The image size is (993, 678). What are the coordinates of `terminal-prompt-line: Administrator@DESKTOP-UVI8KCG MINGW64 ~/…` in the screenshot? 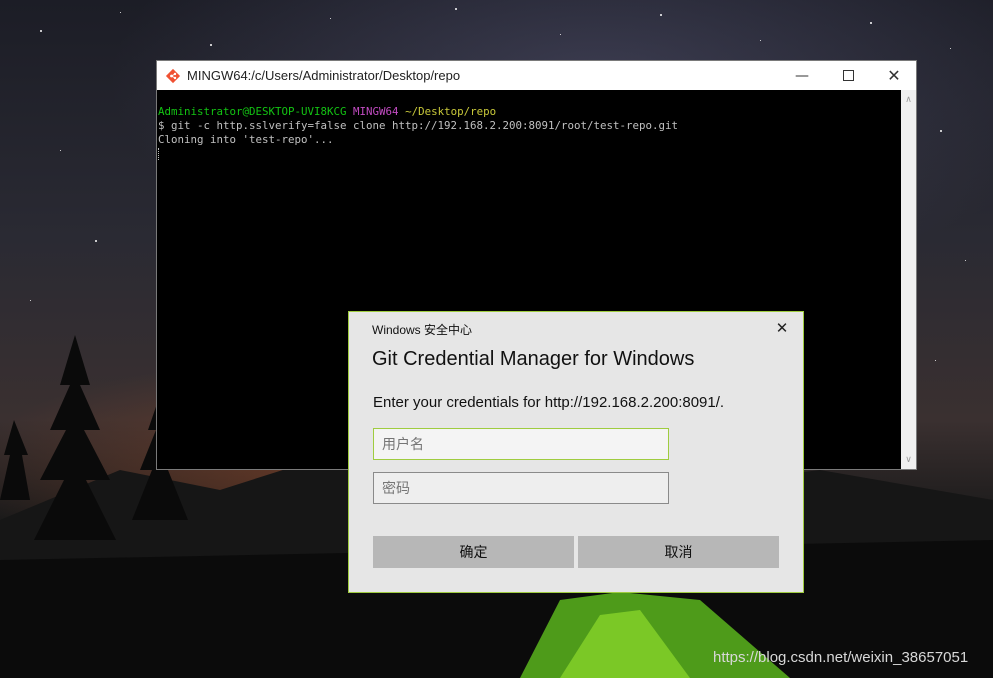 It's located at (529, 112).